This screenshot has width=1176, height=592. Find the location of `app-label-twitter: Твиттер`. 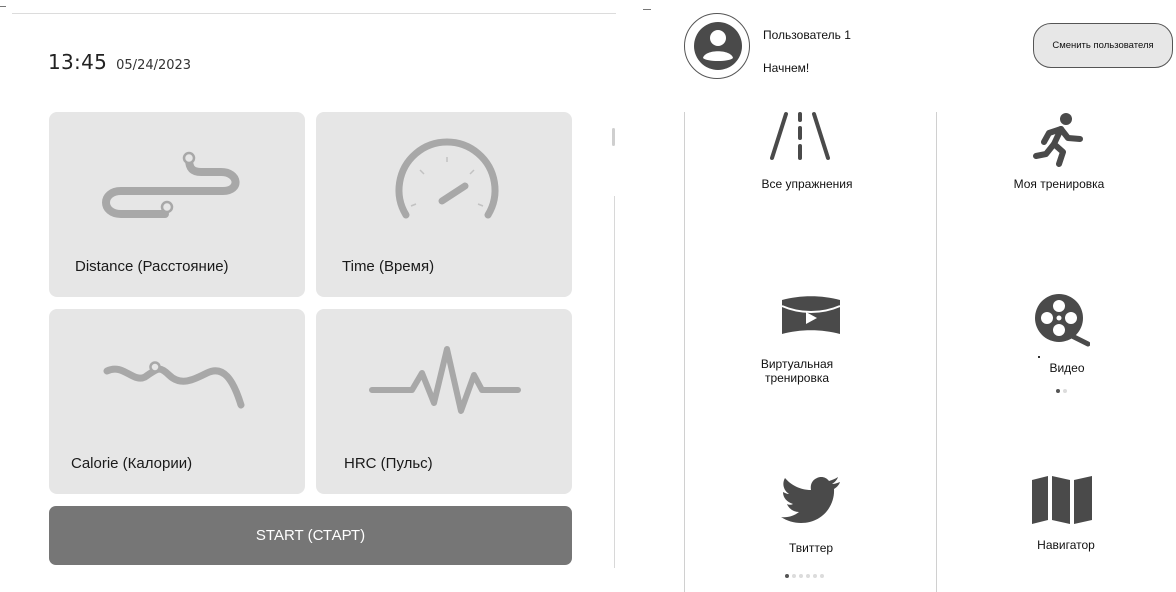

app-label-twitter: Твиттер is located at coordinates (811, 548).